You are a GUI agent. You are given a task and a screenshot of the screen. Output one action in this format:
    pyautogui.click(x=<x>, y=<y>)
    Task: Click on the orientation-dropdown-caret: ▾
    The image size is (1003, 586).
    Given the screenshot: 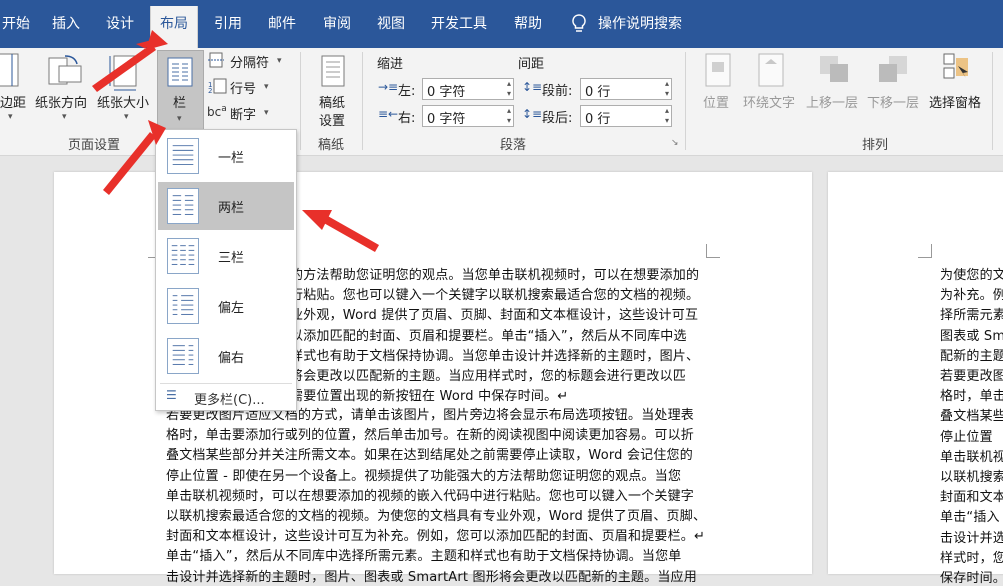 What is the action you would take?
    pyautogui.click(x=64, y=117)
    